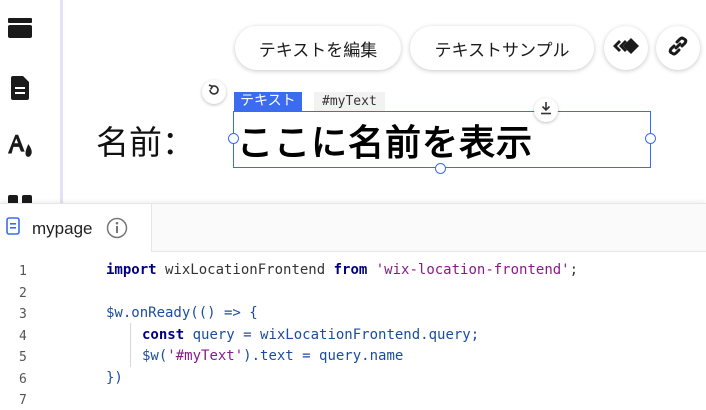 The image size is (706, 410). What do you see at coordinates (349, 101) in the screenshot?
I see `element-id-tag: #myText` at bounding box center [349, 101].